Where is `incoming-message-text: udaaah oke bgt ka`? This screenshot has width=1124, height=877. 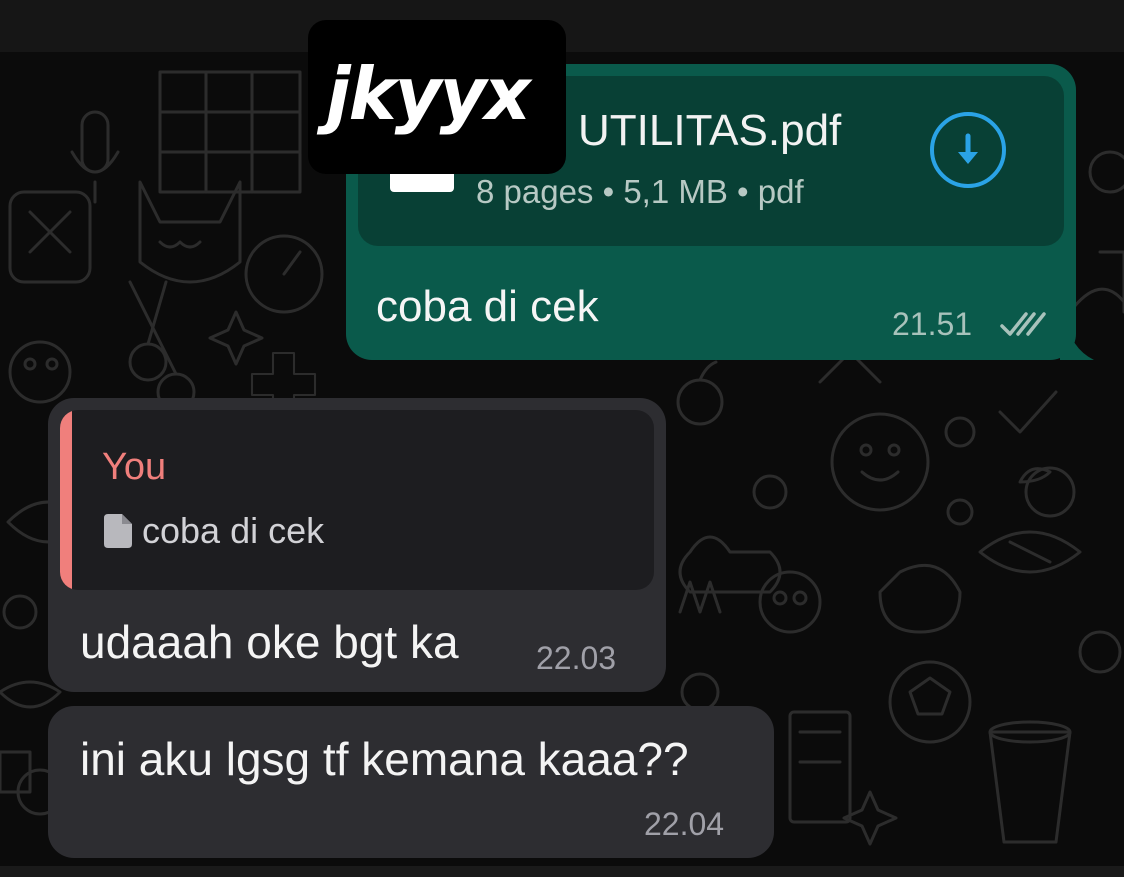
incoming-message-text: udaaah oke bgt ka is located at coordinates (269, 642).